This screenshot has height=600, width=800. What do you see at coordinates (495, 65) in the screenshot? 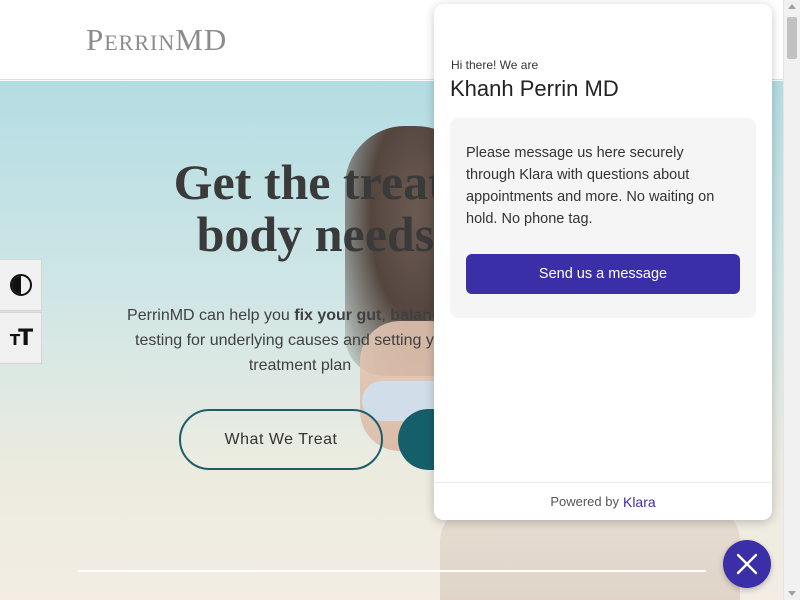
I see `widget-greeting: Hi there! We are` at bounding box center [495, 65].